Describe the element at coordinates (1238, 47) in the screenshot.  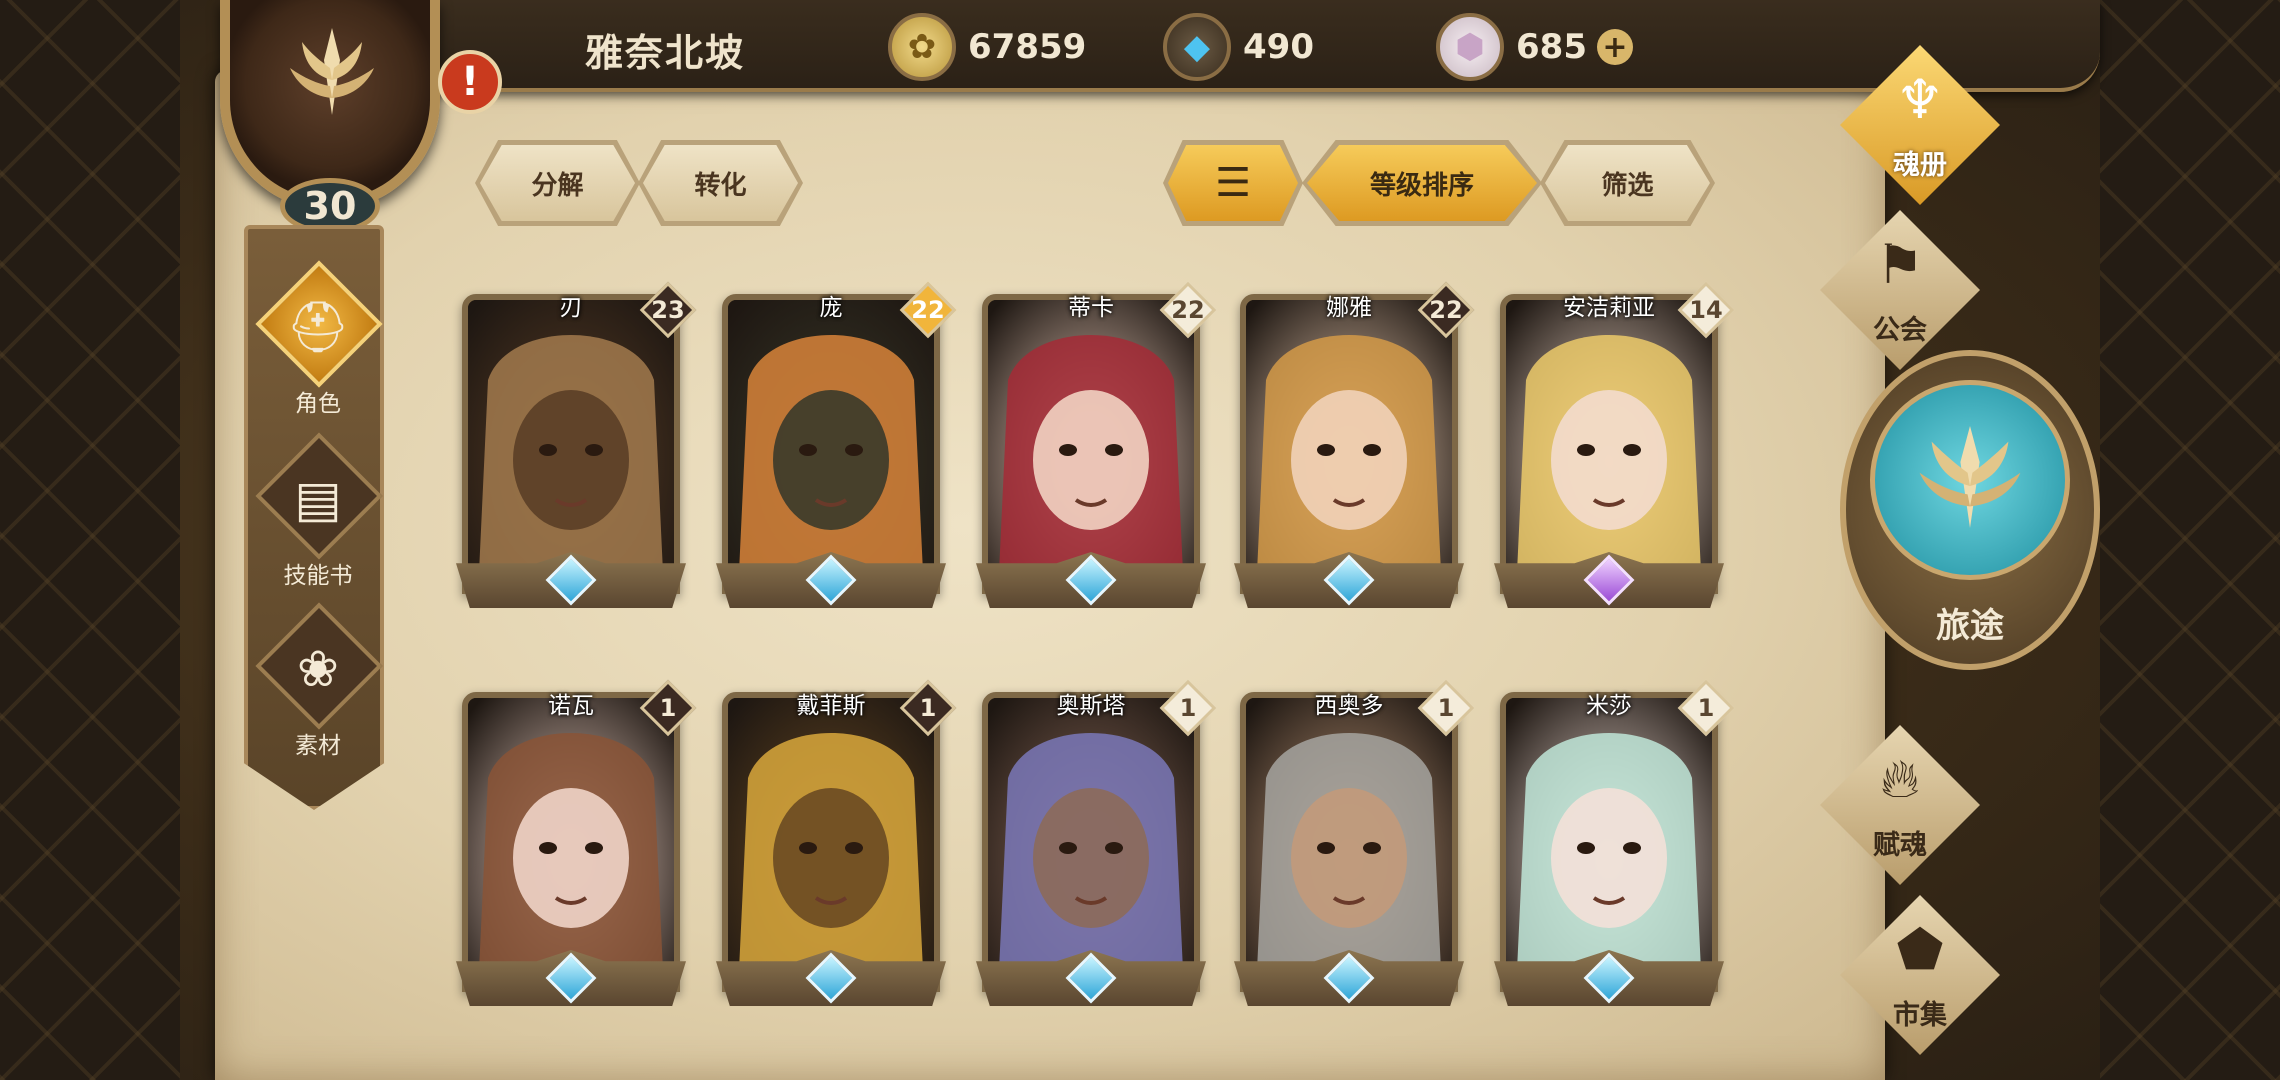
I see `crystal-resource: ◆ 490` at that location.